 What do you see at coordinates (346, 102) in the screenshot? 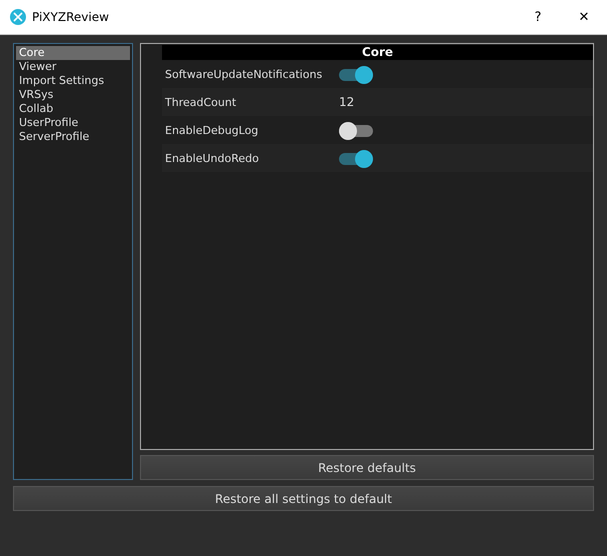
I see `setting-value: 12` at bounding box center [346, 102].